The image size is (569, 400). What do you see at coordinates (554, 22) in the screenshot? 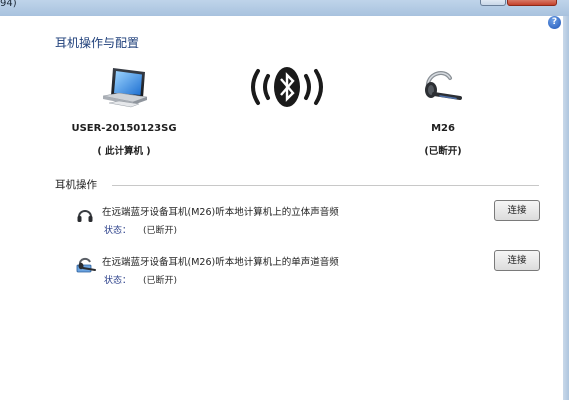
I see `help-icon: ?` at bounding box center [554, 22].